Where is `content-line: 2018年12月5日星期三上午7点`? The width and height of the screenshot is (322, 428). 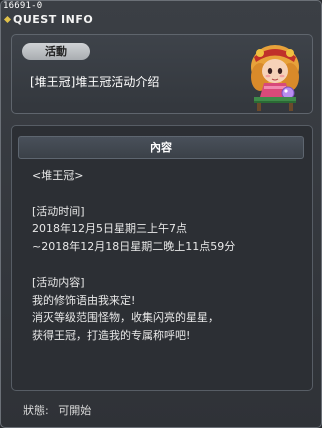 content-line: 2018年12月5日星期三上午7点 is located at coordinates (109, 229).